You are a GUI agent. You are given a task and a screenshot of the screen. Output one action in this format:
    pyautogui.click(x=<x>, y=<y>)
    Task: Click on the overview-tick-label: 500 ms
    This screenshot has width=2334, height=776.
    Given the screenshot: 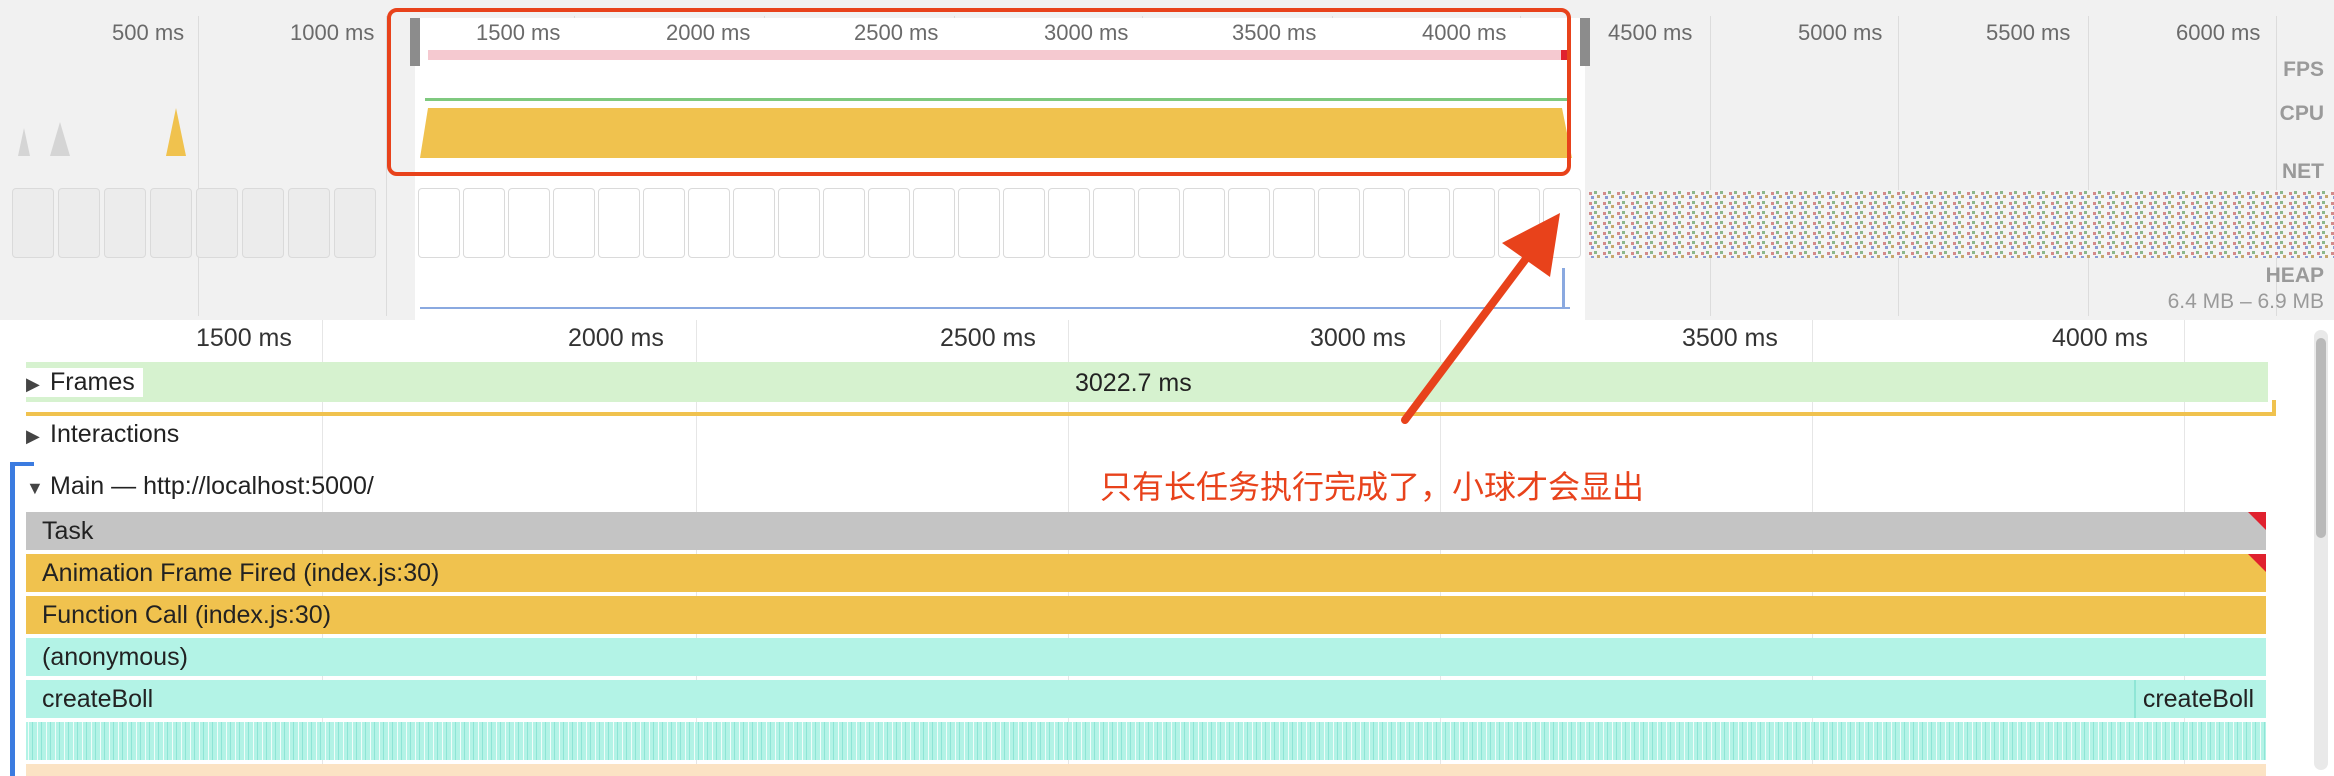 What is the action you would take?
    pyautogui.click(x=148, y=32)
    